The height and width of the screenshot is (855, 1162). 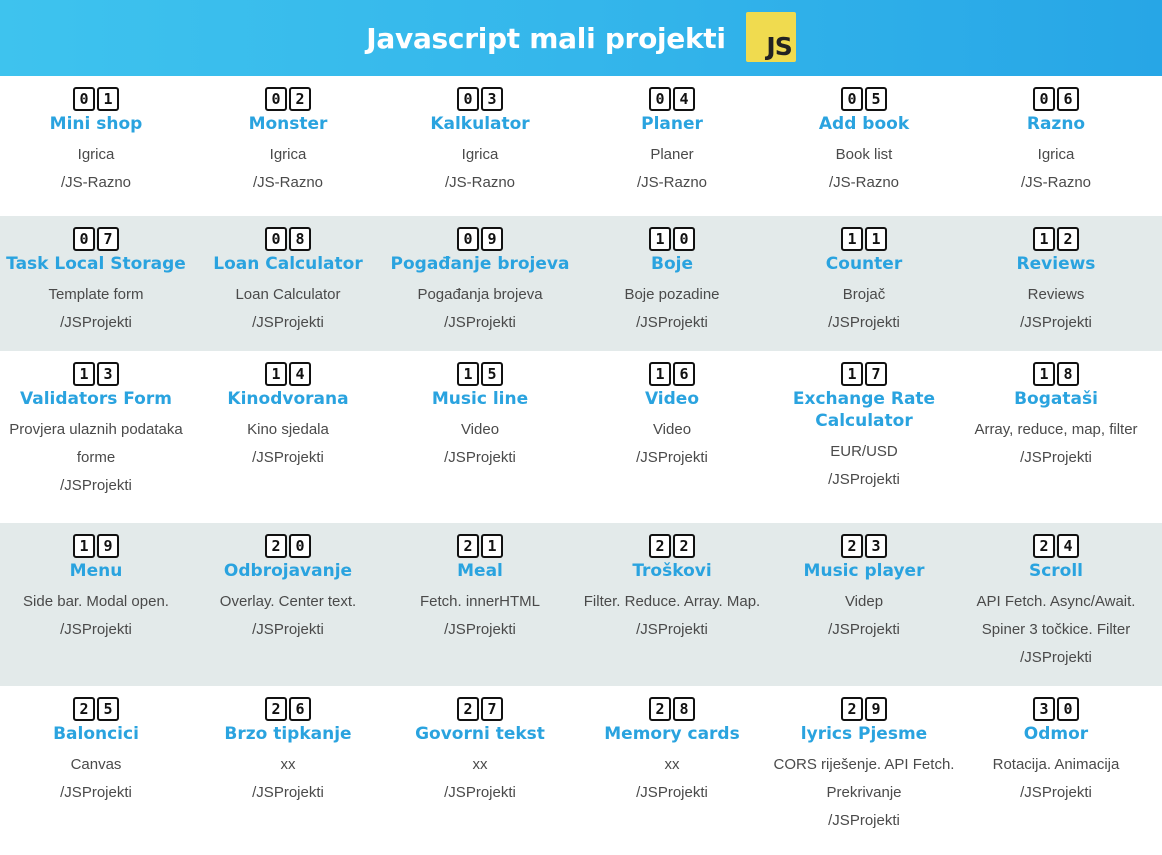 What do you see at coordinates (288, 399) in the screenshot?
I see `project-title-link: Kinodvorana` at bounding box center [288, 399].